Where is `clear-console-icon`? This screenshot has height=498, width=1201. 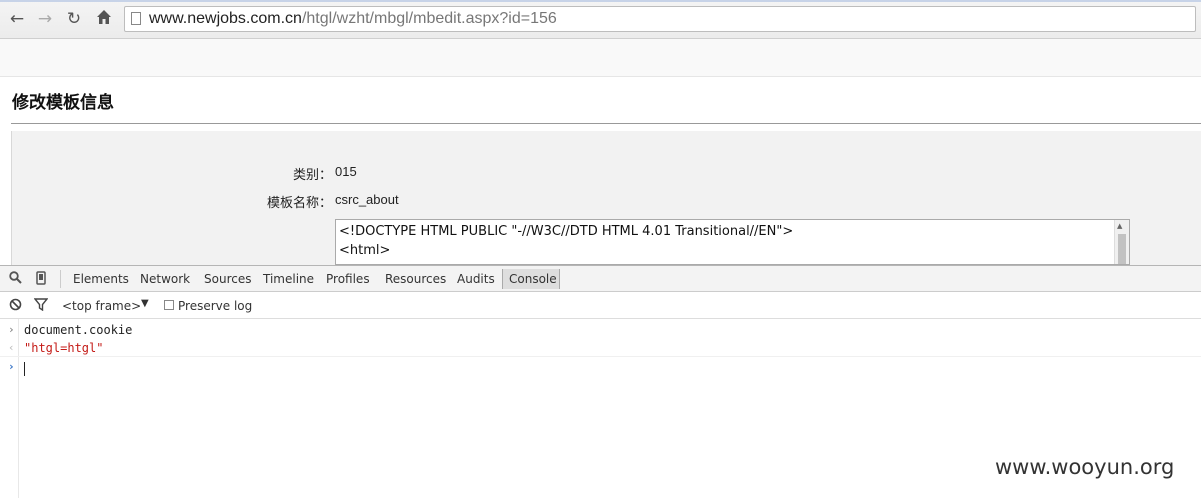
clear-console-icon is located at coordinates (15, 306).